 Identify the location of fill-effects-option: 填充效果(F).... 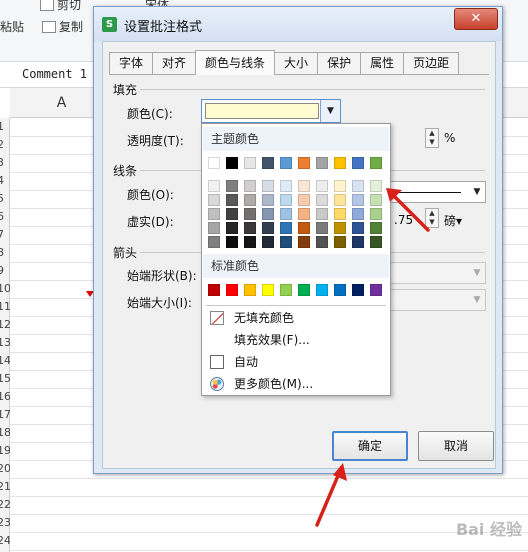
(296, 340).